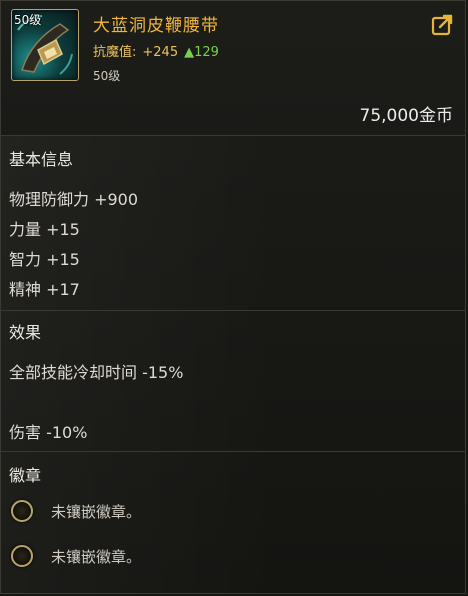  What do you see at coordinates (44, 259) in the screenshot?
I see `stat-line-intelligence: 智力 +15` at bounding box center [44, 259].